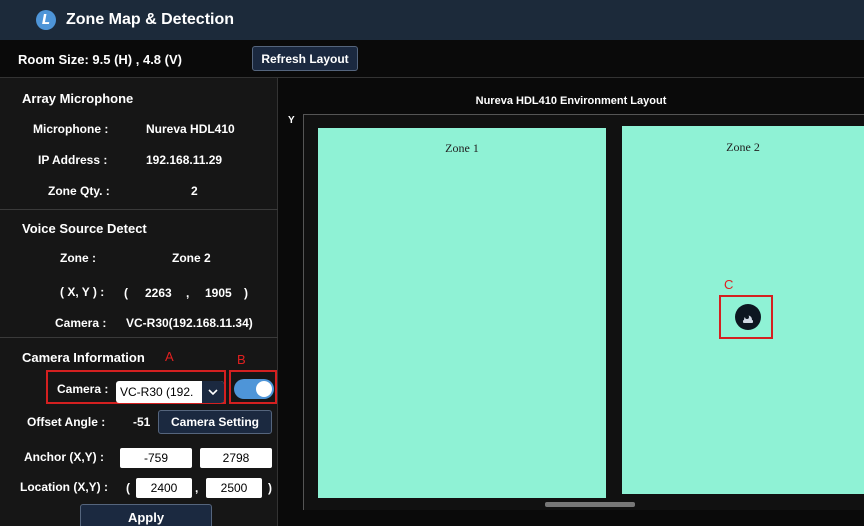  I want to click on anchor-x-field: -759, so click(156, 458).